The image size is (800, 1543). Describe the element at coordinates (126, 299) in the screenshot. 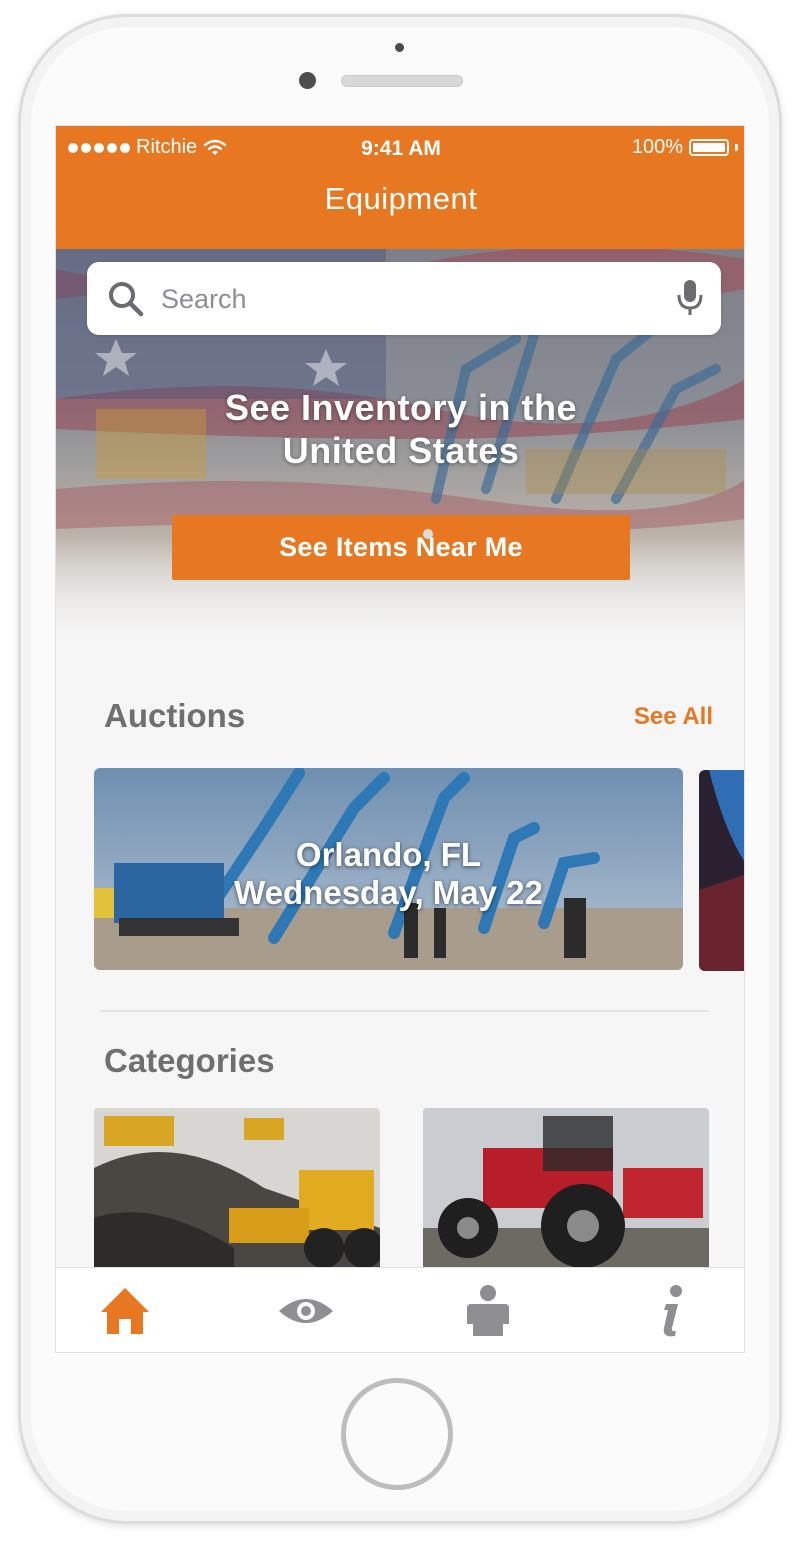

I see `search-icon` at that location.